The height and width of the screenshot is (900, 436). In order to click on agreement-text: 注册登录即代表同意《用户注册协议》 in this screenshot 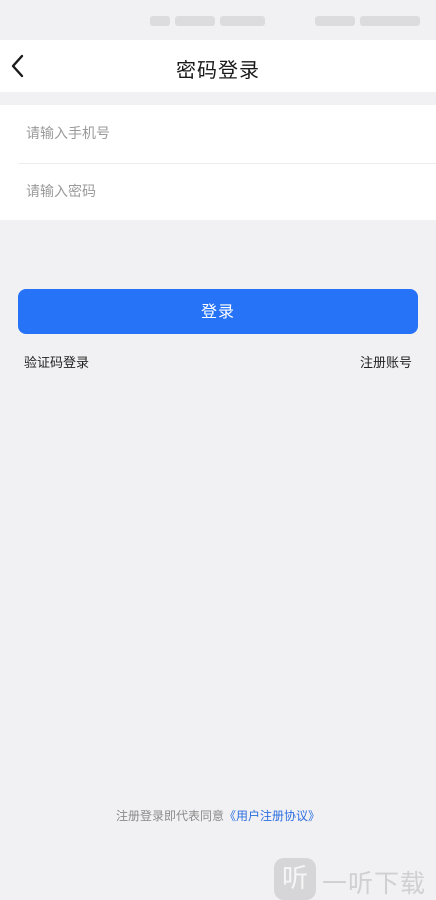, I will do `click(218, 815)`.